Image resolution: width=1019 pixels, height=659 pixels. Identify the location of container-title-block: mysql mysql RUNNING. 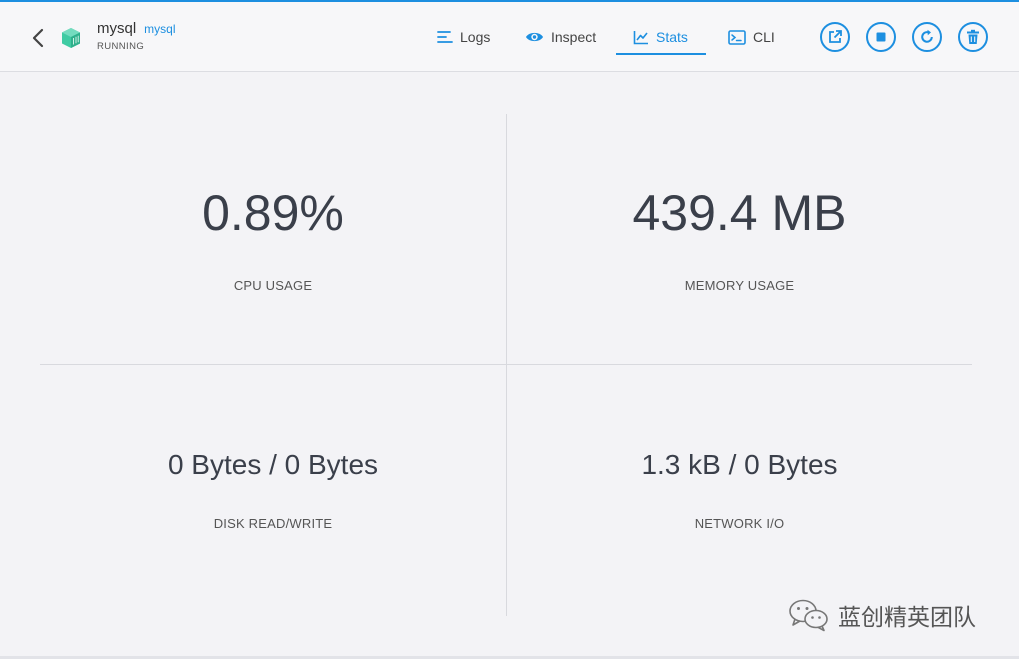
(136, 36).